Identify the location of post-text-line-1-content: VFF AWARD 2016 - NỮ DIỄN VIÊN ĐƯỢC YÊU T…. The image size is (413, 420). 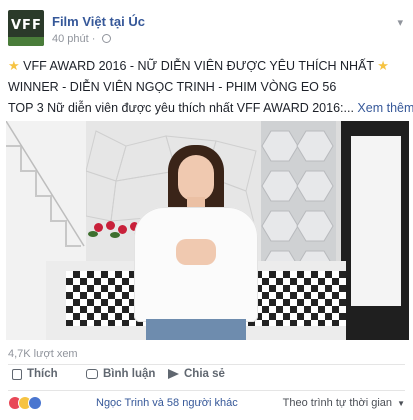
(198, 66).